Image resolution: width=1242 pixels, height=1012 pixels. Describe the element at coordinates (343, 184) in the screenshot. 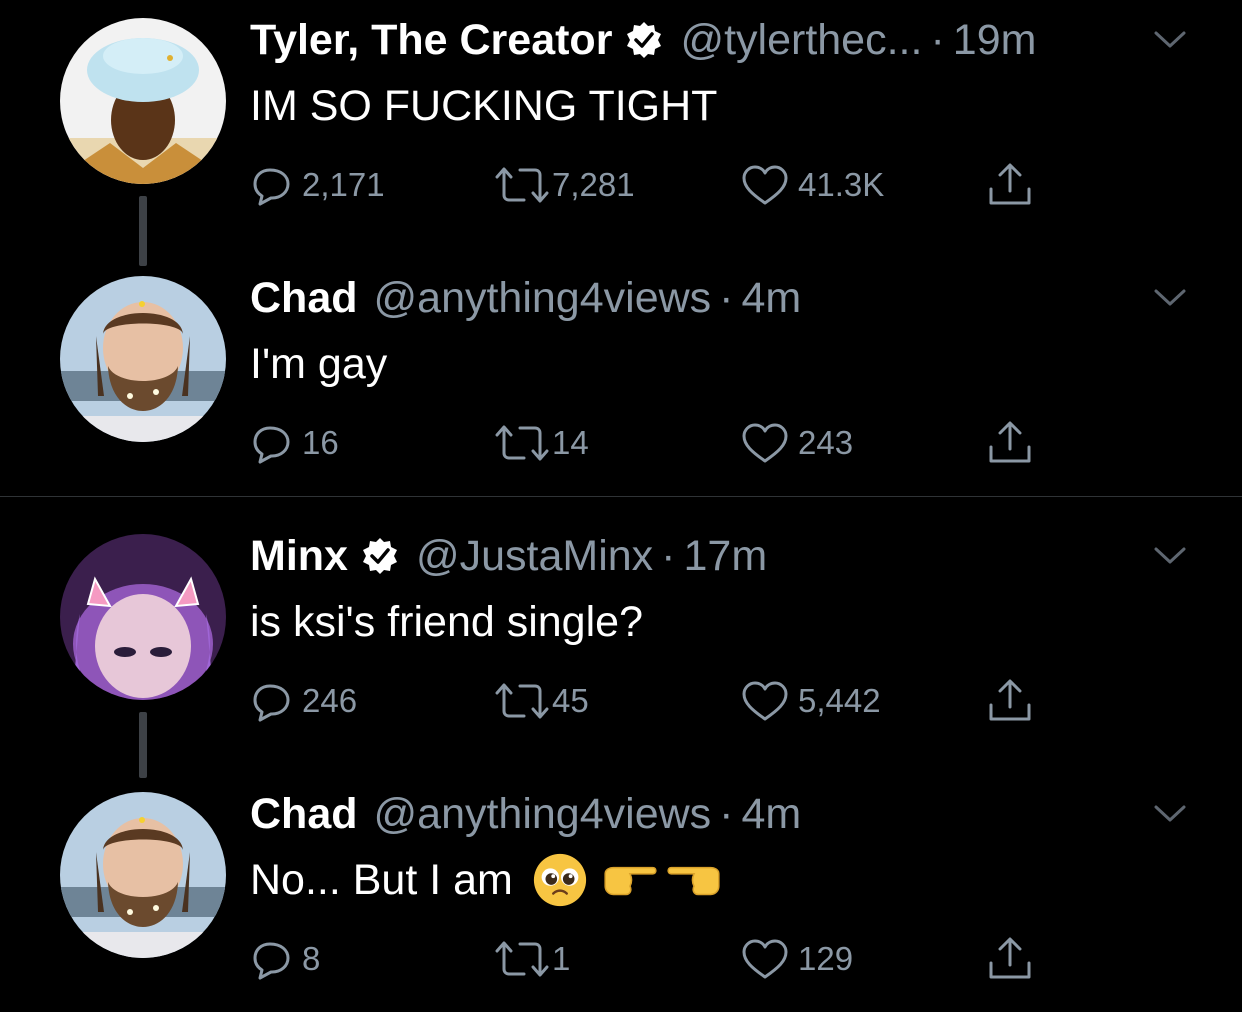

I see `reply-count: 2,171` at that location.